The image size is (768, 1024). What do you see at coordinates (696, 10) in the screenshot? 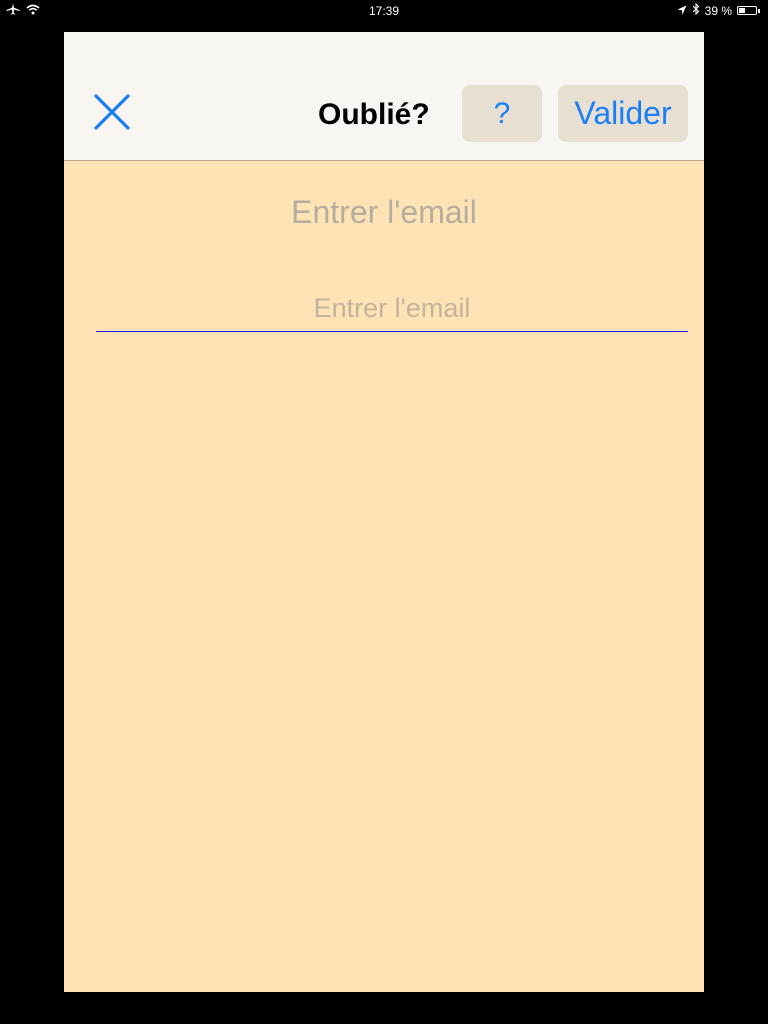
I see `bluetooth-icon` at bounding box center [696, 10].